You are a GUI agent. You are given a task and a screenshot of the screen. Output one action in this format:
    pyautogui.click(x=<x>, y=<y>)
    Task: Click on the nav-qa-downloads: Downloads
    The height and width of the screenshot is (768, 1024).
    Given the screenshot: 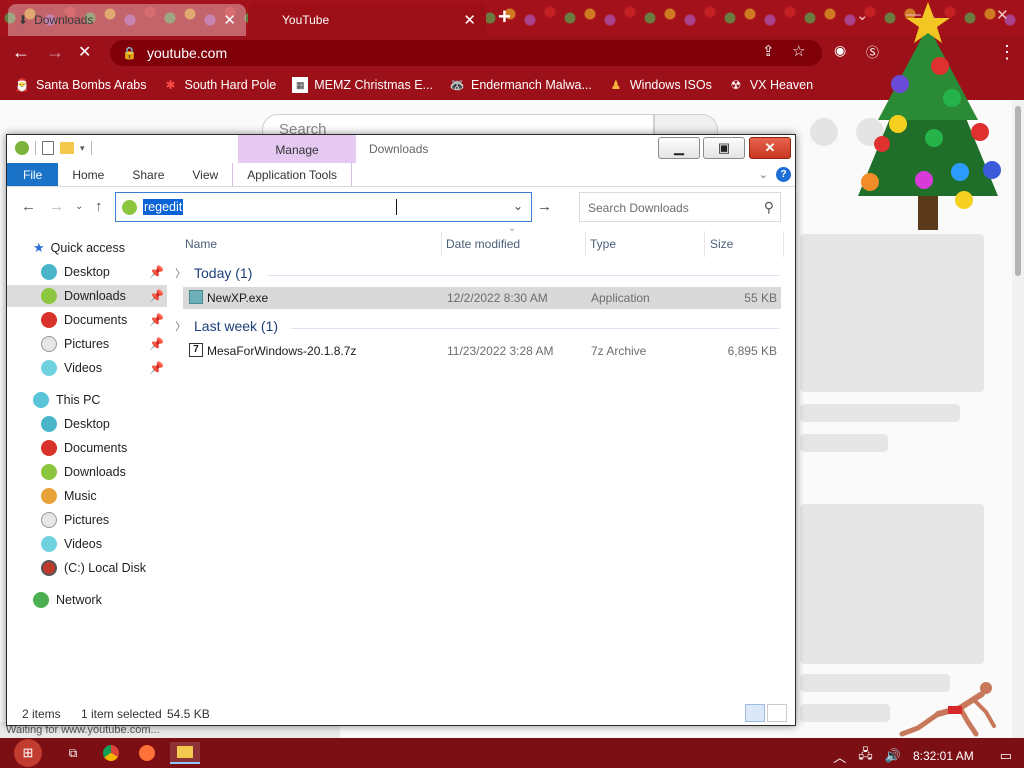 What is the action you would take?
    pyautogui.click(x=87, y=296)
    